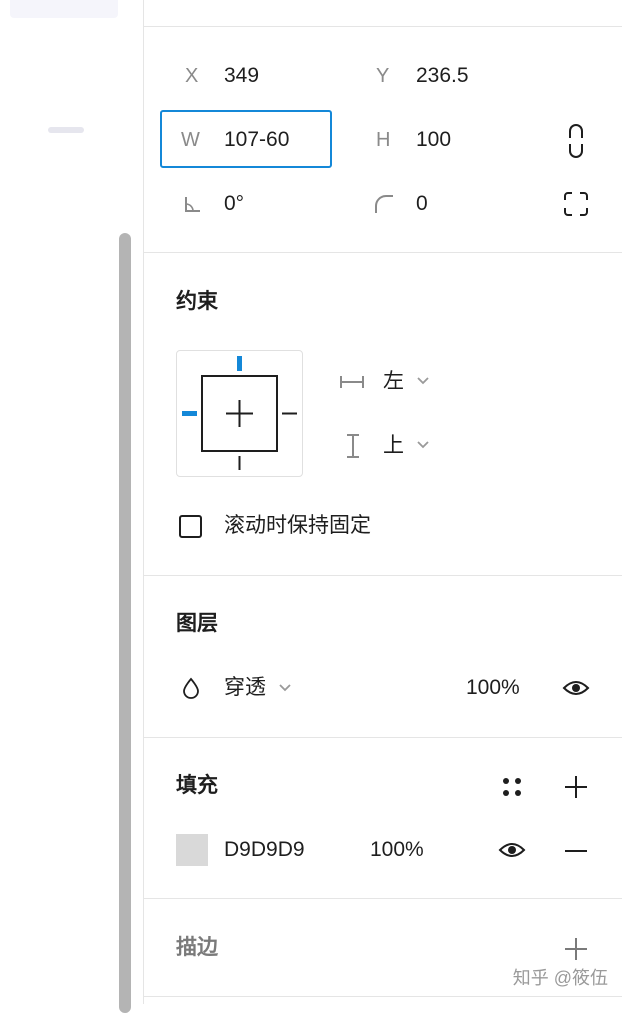 The image size is (622, 1013). I want to click on fill-opacity-field: 100%, so click(397, 850).